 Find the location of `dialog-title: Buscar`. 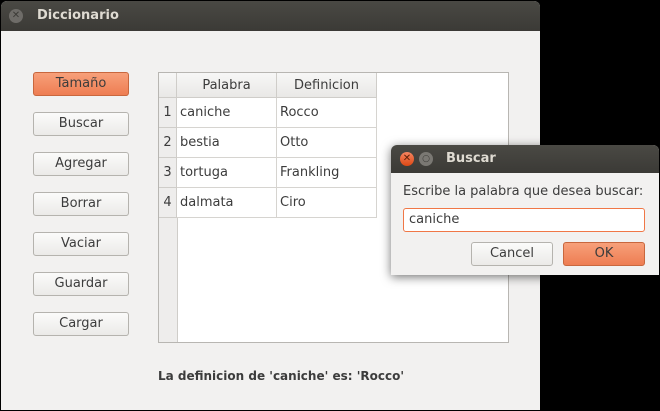

dialog-title: Buscar is located at coordinates (471, 158).